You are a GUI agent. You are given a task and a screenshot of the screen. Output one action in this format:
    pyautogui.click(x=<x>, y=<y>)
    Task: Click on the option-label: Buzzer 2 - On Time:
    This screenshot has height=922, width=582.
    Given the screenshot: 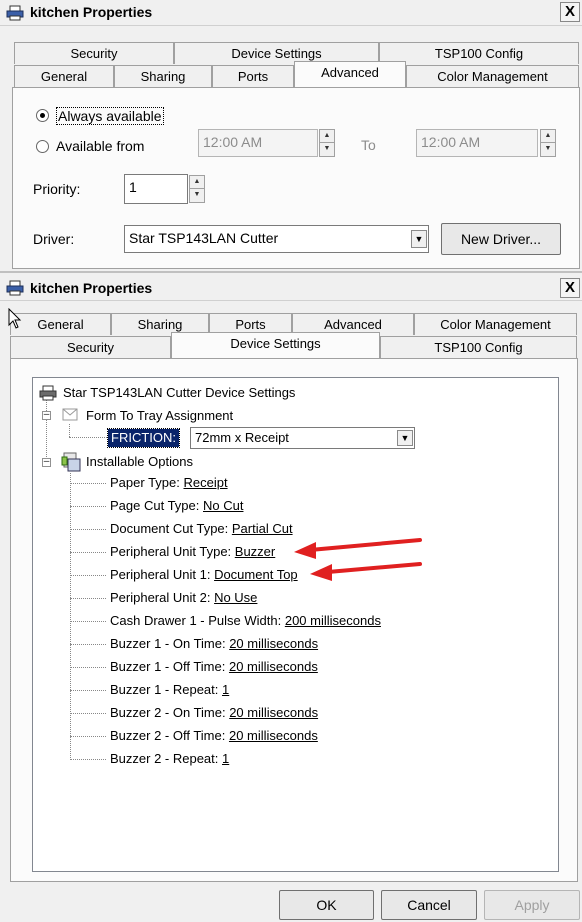 What is the action you would take?
    pyautogui.click(x=170, y=712)
    